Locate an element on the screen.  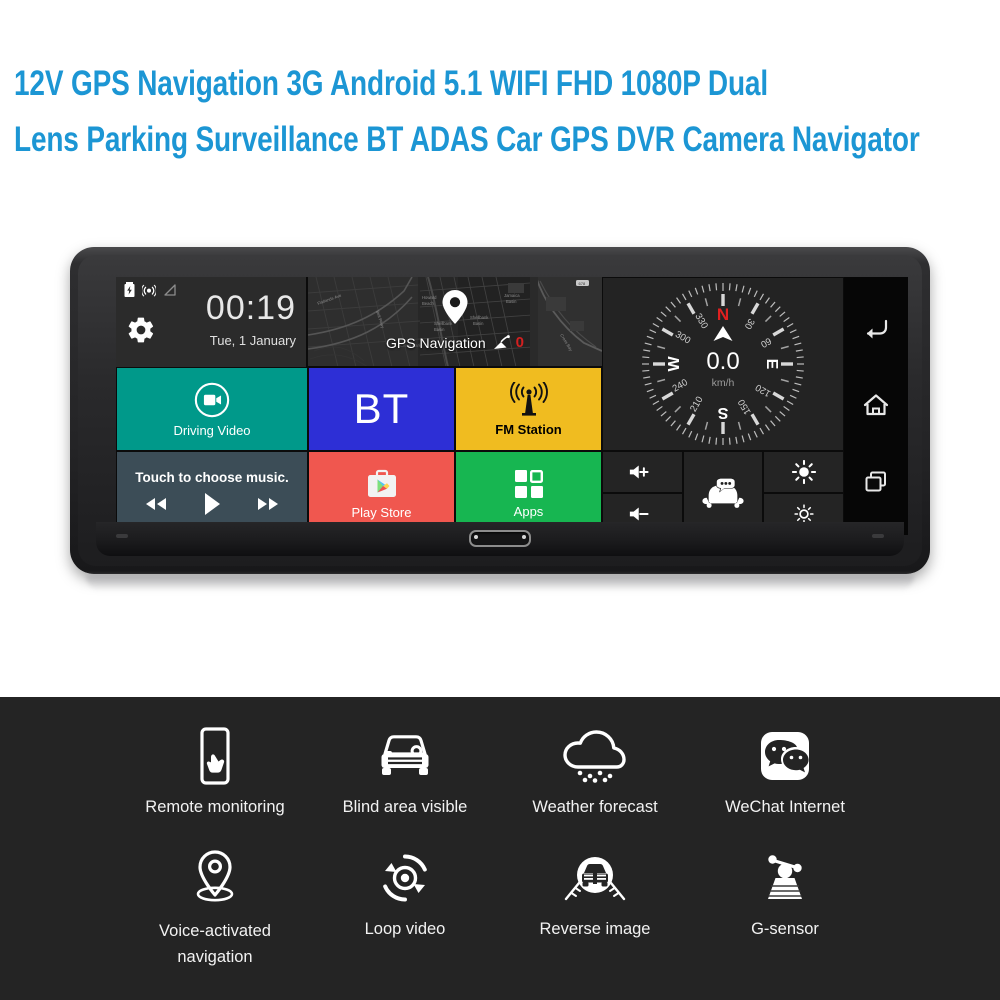
brightness-up-button is located at coordinates (803, 472).